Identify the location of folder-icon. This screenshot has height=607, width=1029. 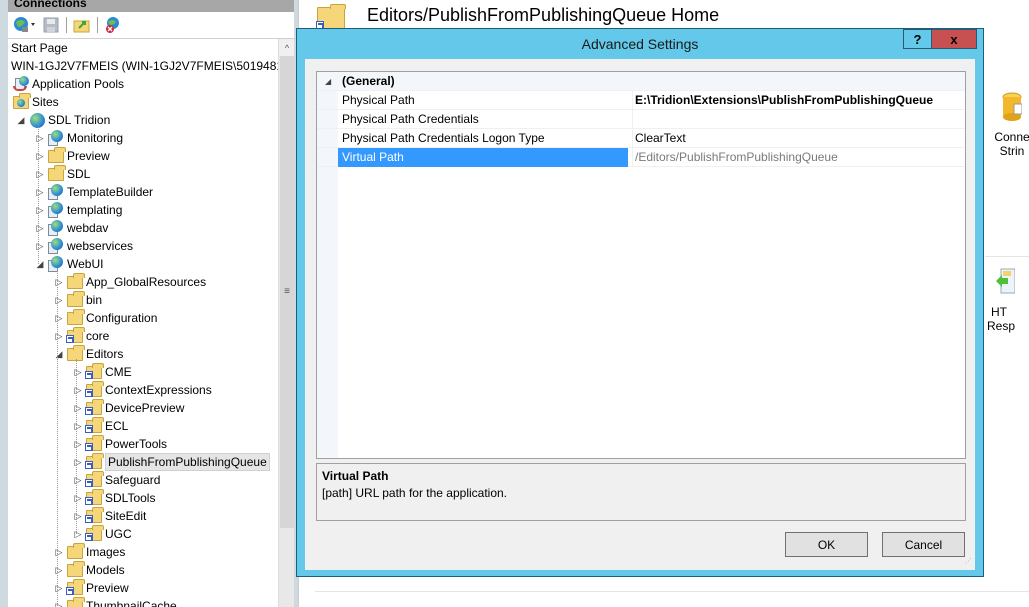
(57, 173).